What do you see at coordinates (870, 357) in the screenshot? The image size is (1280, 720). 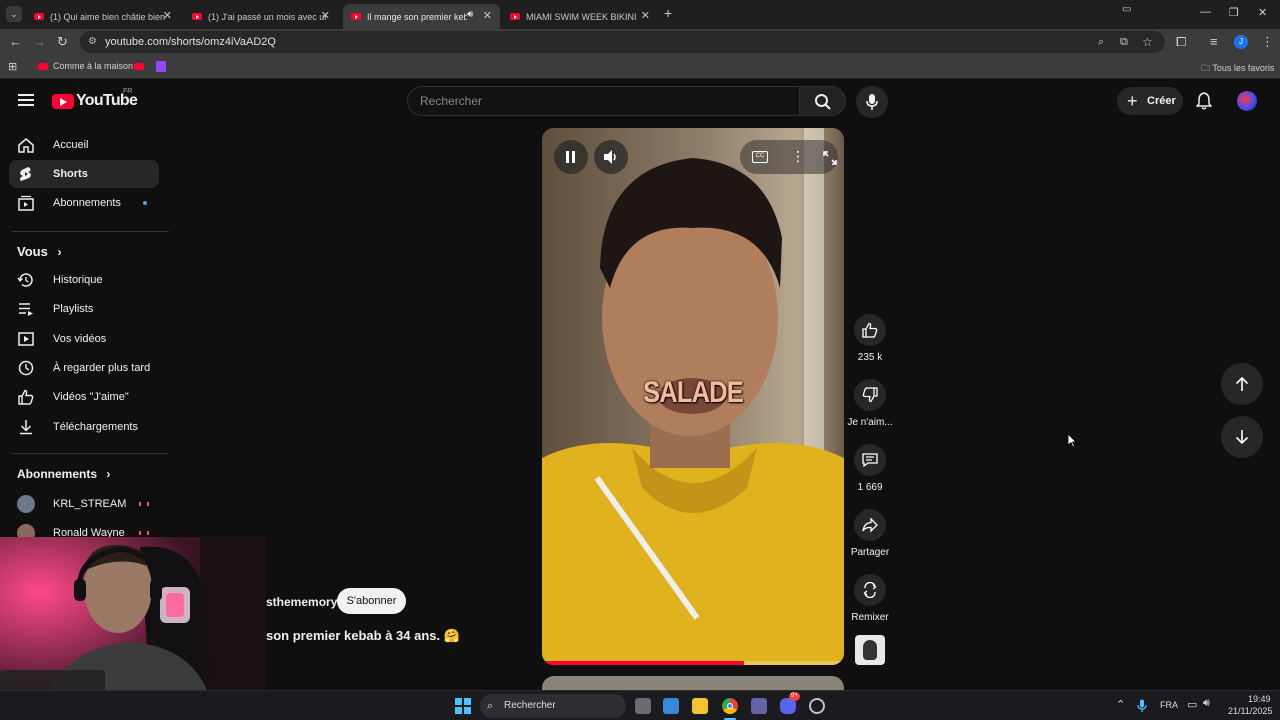 I see `like-count: 235 k` at bounding box center [870, 357].